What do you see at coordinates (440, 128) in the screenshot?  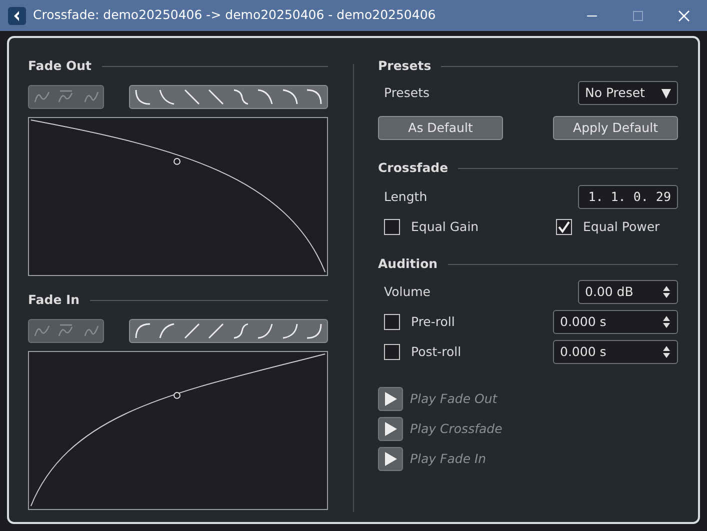 I see `preset-button: As Default` at bounding box center [440, 128].